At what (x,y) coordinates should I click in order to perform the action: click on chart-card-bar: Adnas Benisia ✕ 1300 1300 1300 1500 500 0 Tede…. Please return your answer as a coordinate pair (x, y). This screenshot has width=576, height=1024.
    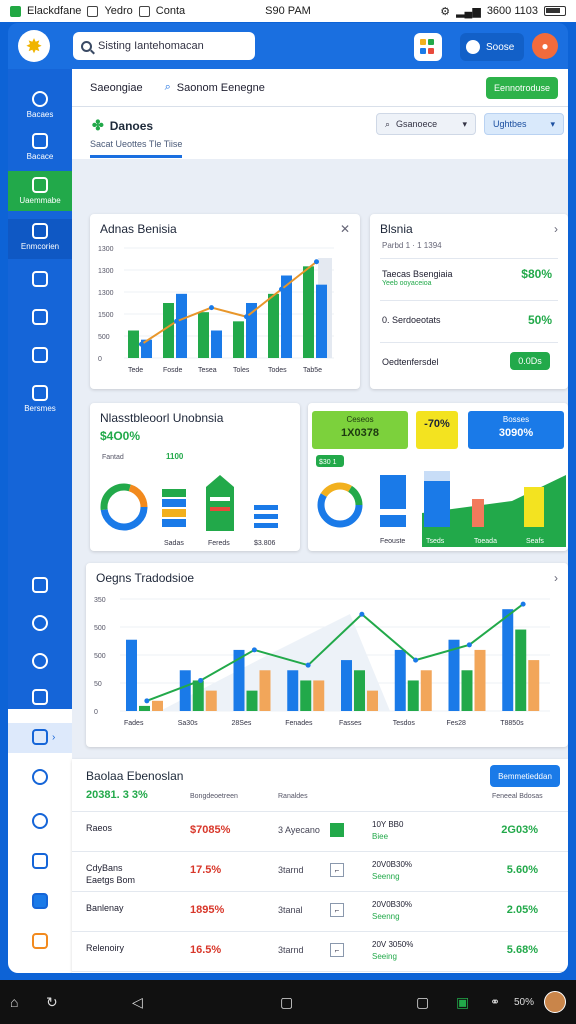
    Looking at the image, I should click on (225, 301).